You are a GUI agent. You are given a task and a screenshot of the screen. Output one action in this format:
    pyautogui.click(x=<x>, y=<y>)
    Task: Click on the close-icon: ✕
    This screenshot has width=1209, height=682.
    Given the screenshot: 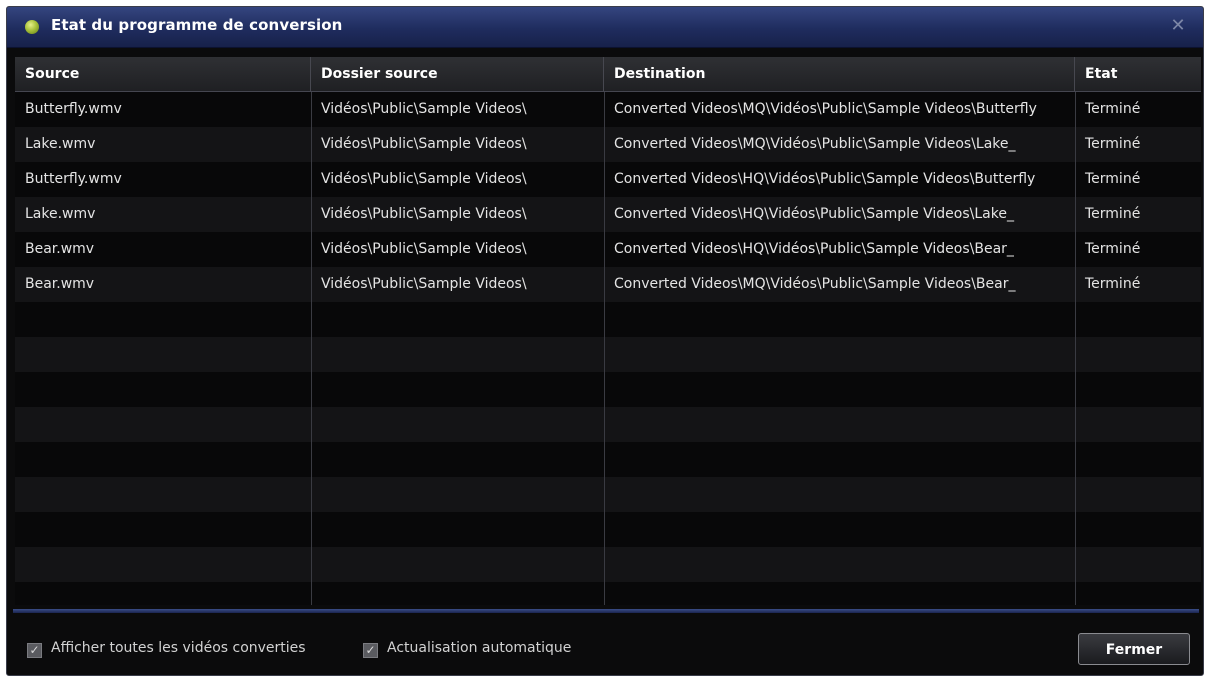 What is the action you would take?
    pyautogui.click(x=1178, y=26)
    